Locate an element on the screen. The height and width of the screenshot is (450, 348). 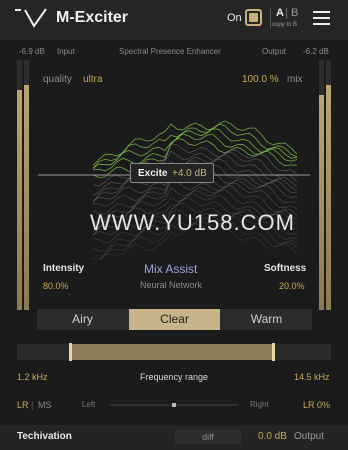
output-value: -6.2 dB is located at coordinates (316, 51).